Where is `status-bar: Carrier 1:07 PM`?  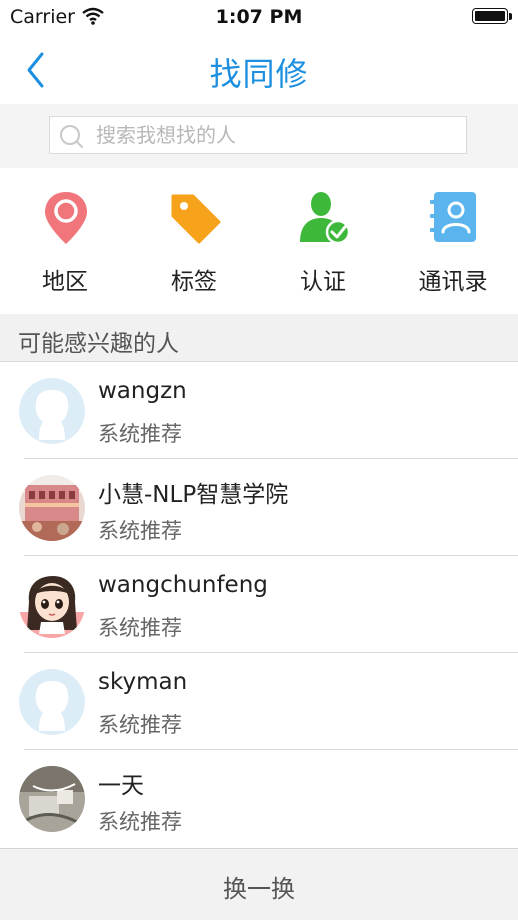 status-bar: Carrier 1:07 PM is located at coordinates (259, 17).